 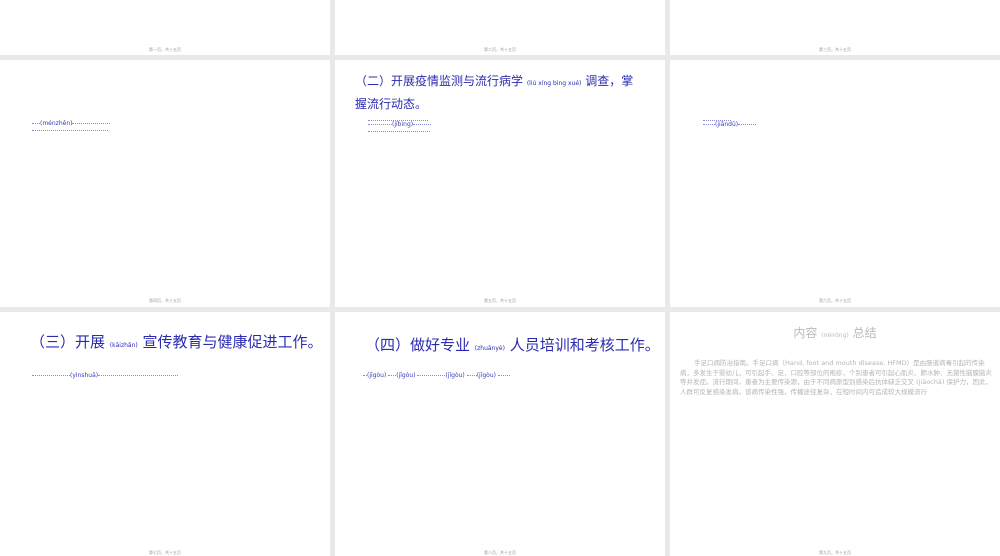 What do you see at coordinates (176, 342) in the screenshot?
I see `slide-title: （三）开展 (kāizhǎn) 宣传教育与健康促进工作。` at bounding box center [176, 342].